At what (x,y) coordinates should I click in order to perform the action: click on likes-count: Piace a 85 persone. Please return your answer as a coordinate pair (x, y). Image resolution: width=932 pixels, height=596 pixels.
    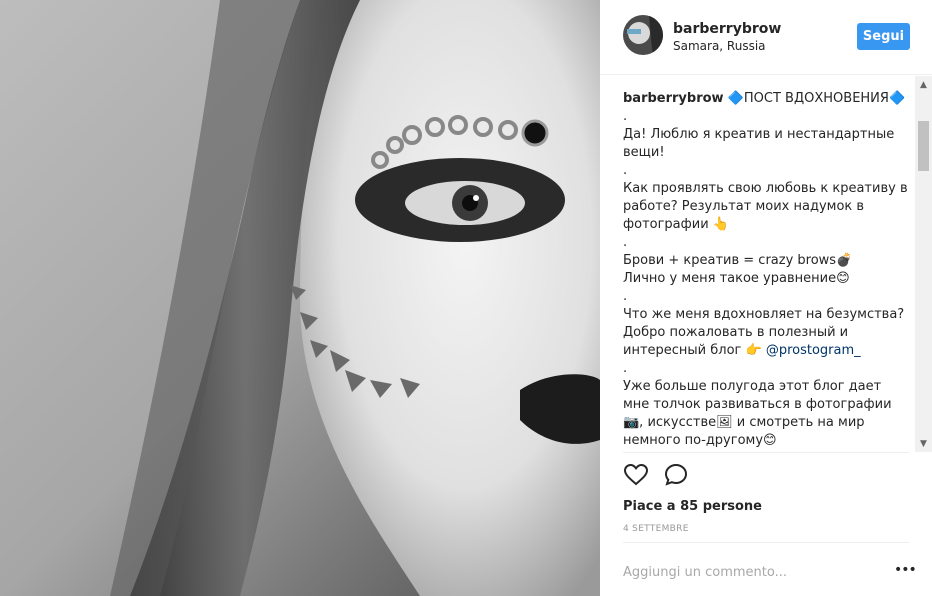
    Looking at the image, I should click on (692, 506).